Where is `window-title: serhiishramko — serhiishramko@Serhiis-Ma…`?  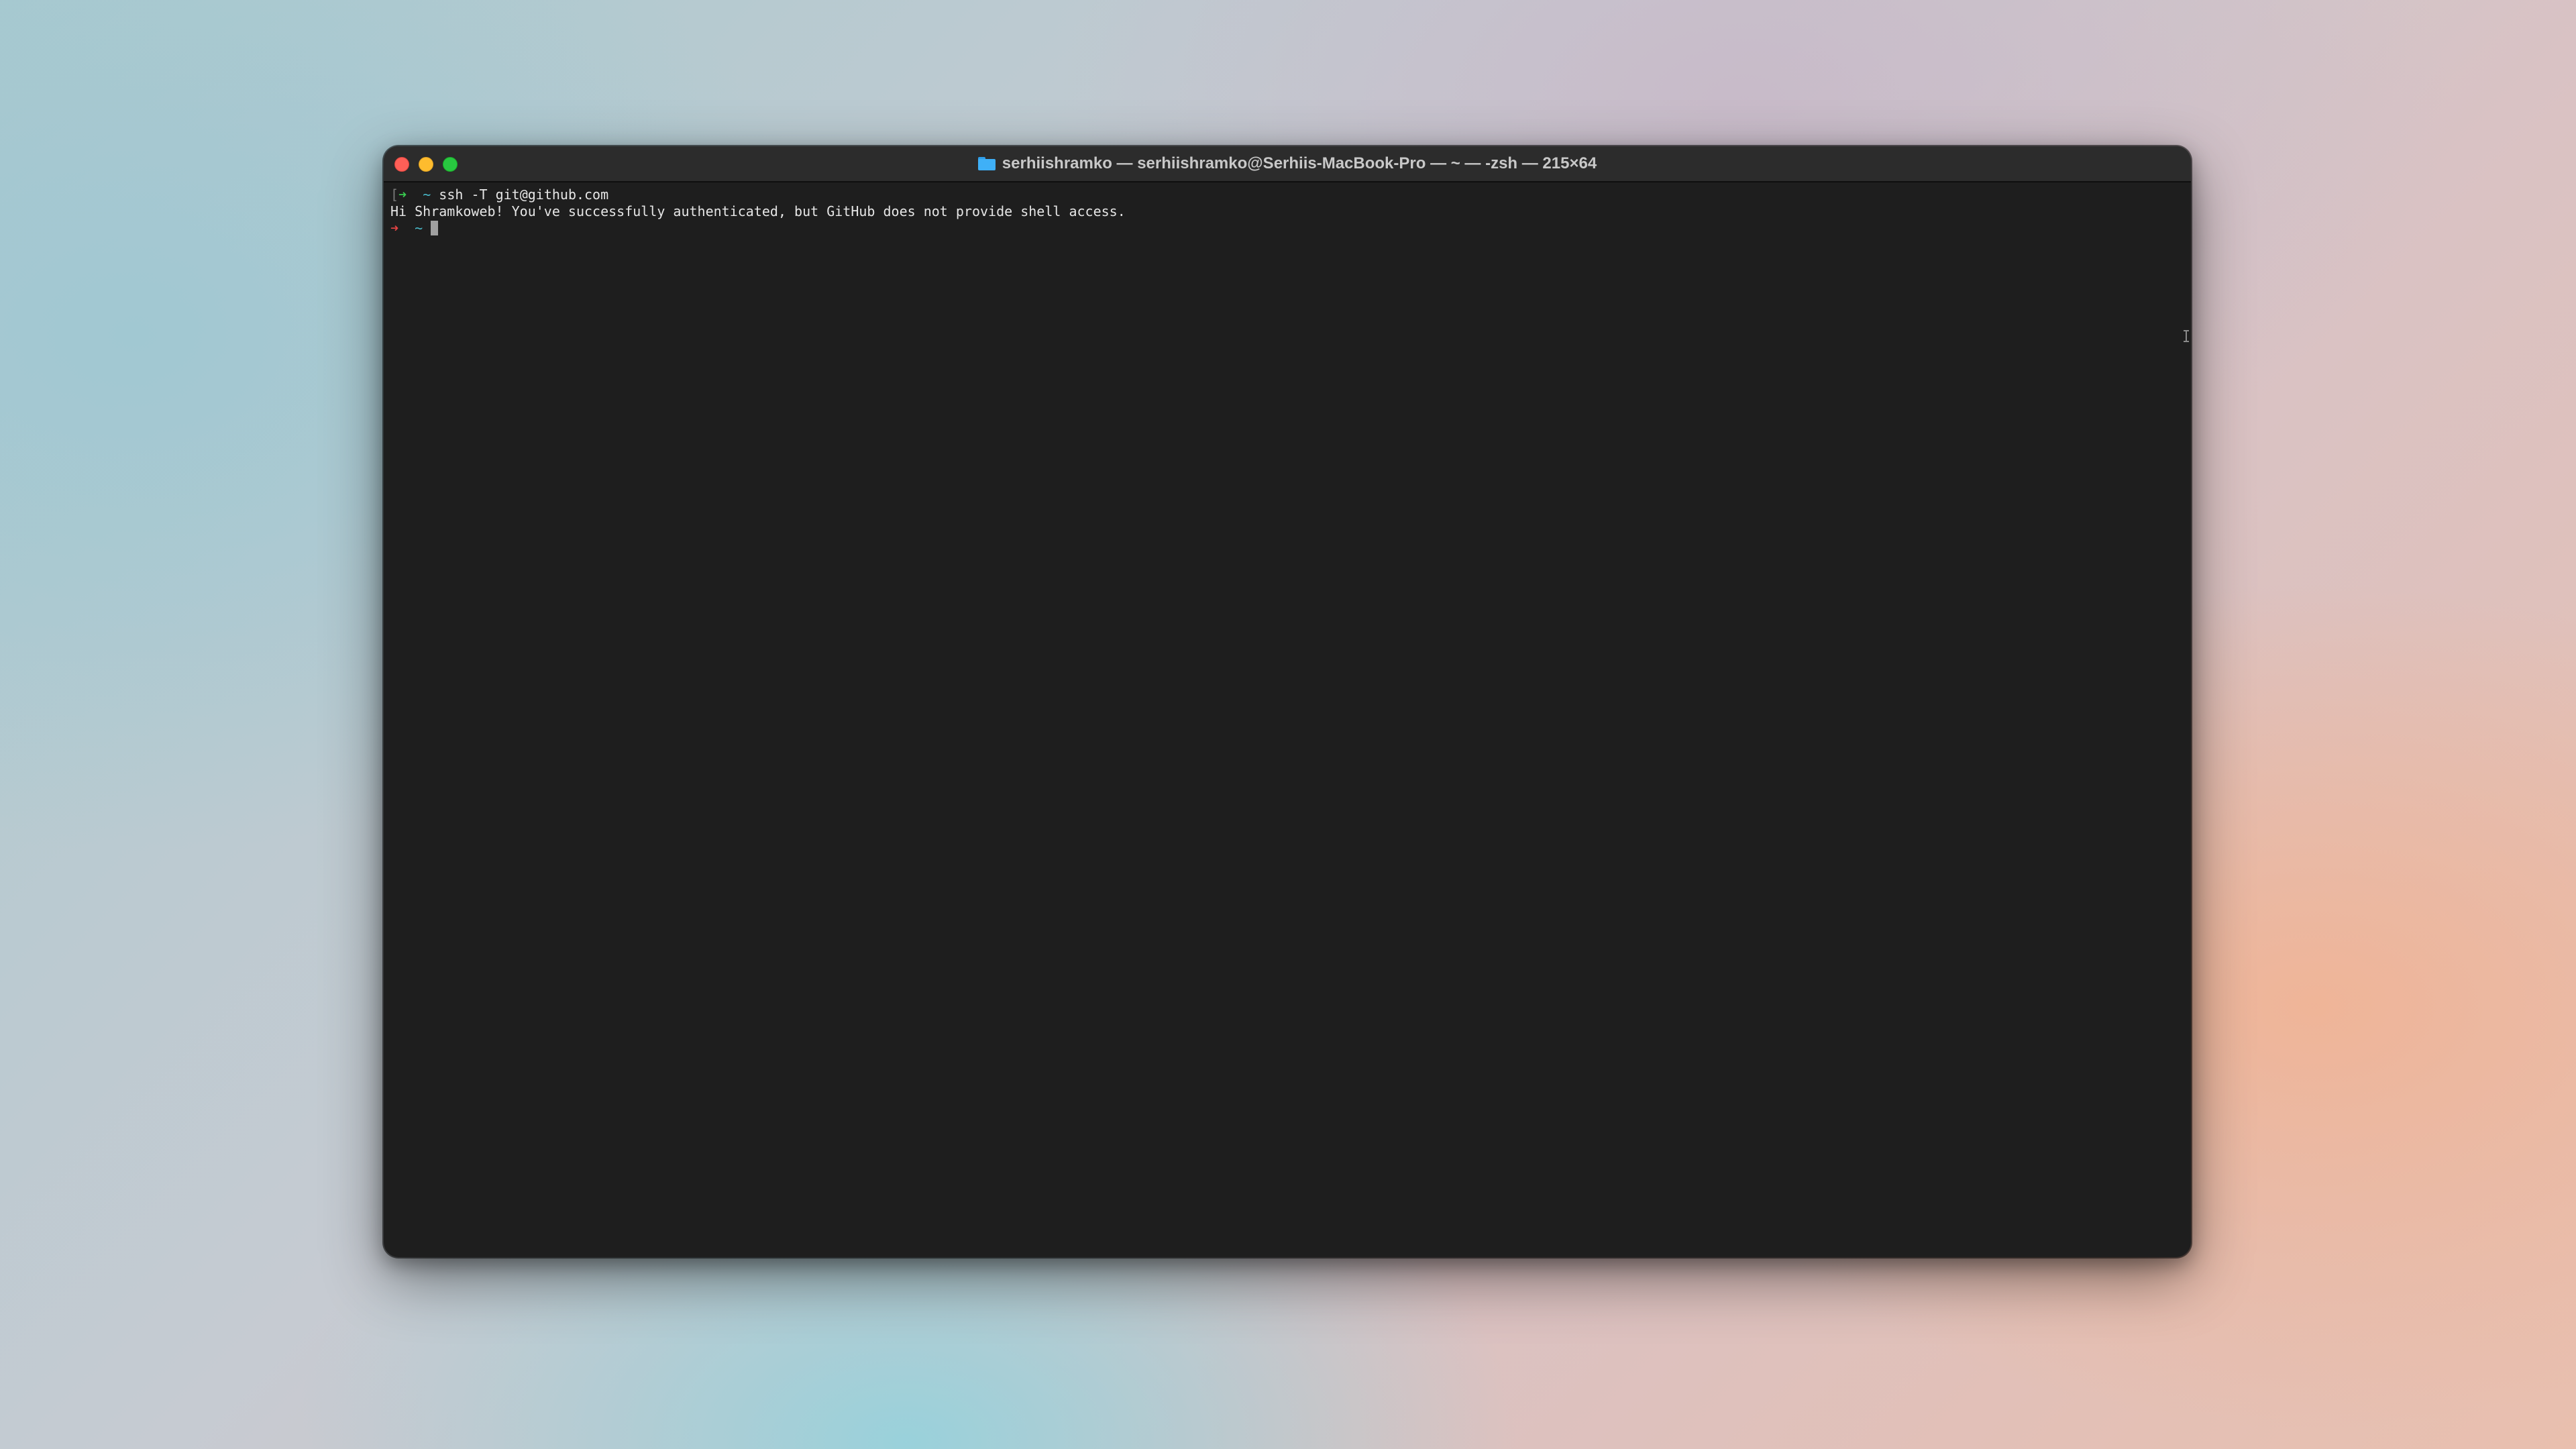
window-title: serhiishramko — serhiishramko@Serhiis-Ma… is located at coordinates (1299, 163).